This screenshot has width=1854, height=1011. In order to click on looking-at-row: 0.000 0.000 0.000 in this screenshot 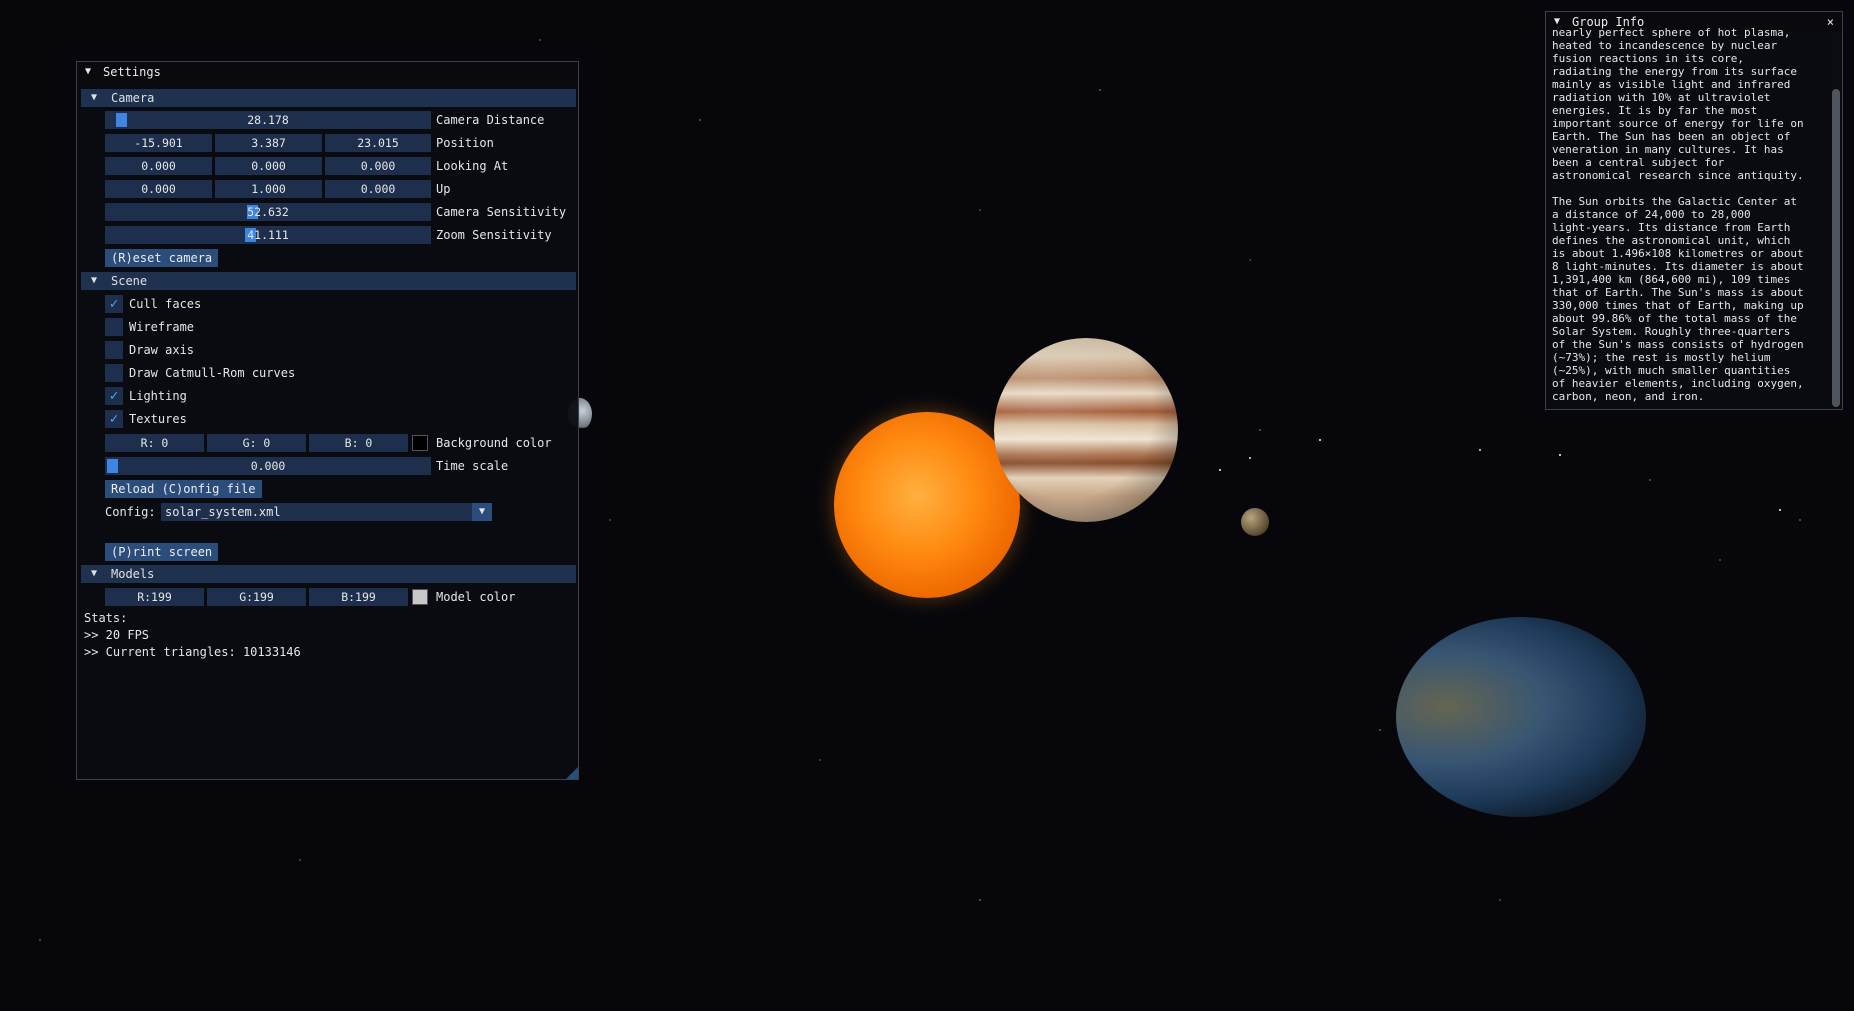, I will do `click(268, 166)`.